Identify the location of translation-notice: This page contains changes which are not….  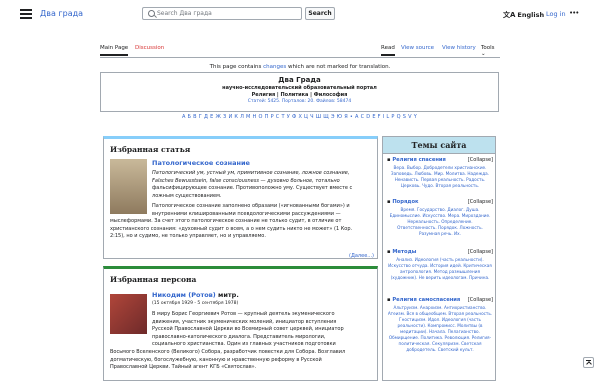
(300, 67).